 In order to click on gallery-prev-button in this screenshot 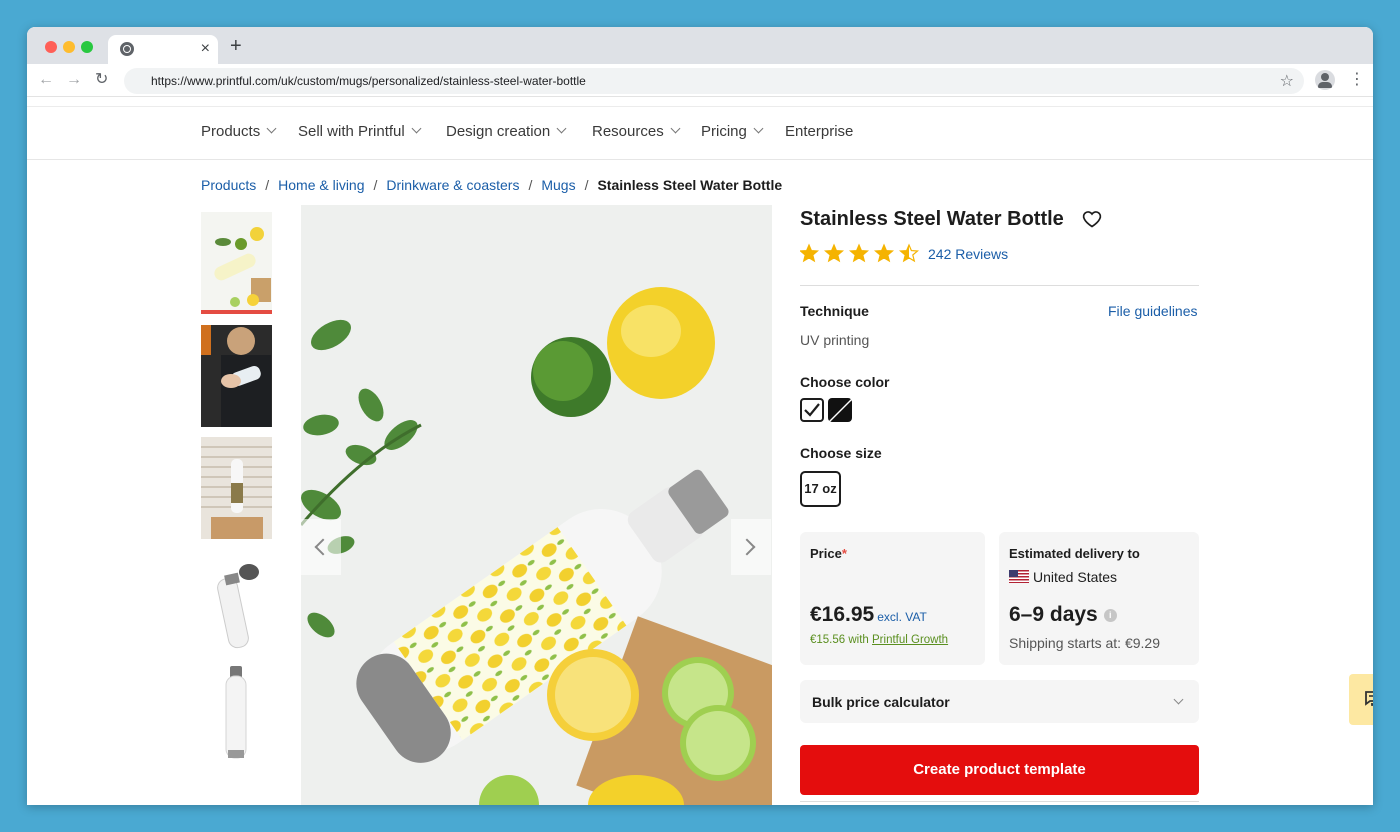, I will do `click(321, 547)`.